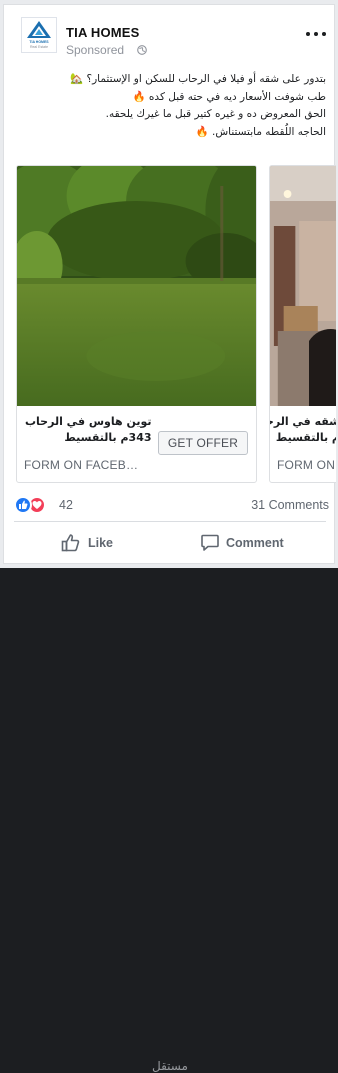  What do you see at coordinates (305, 437) in the screenshot?
I see `card-title-line: م بالتقسيط` at bounding box center [305, 437].